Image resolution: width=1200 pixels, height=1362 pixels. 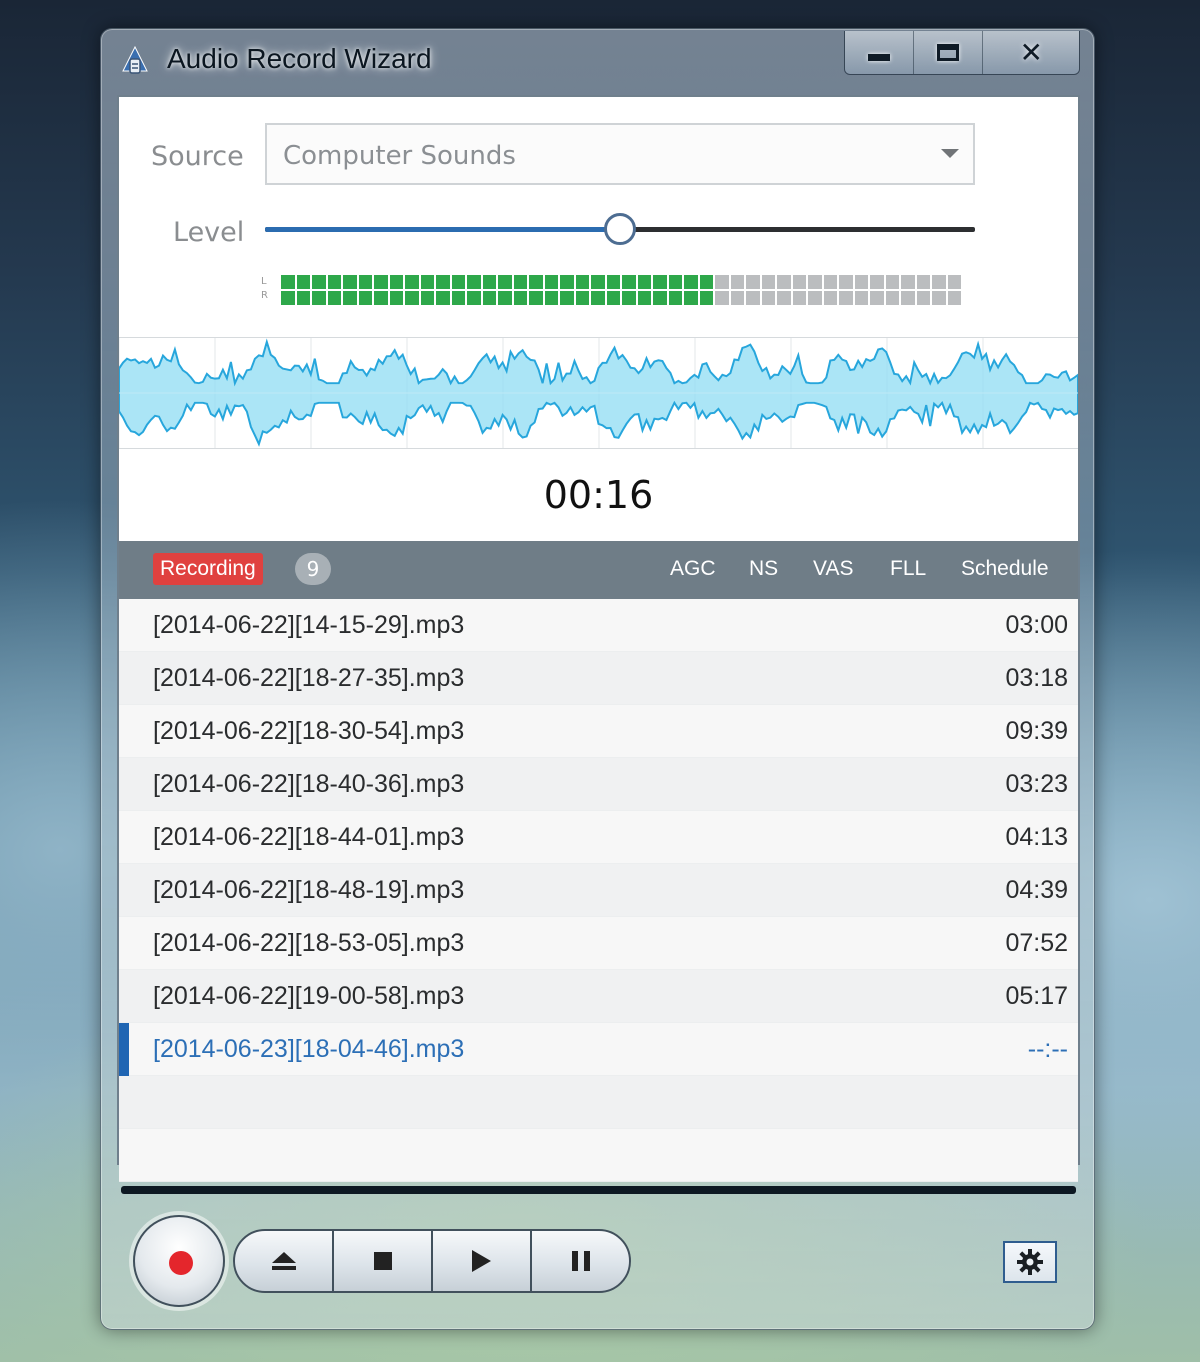 What do you see at coordinates (833, 569) in the screenshot?
I see `vas-toggle: VAS` at bounding box center [833, 569].